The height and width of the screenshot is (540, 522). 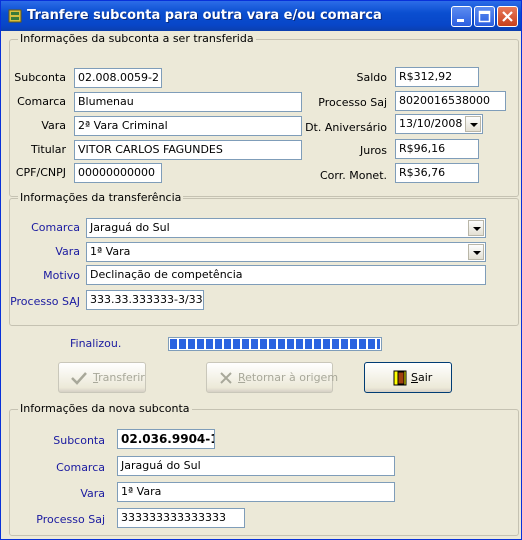 I want to click on transfer-vara-value: 1ª Vara, so click(x=110, y=251).